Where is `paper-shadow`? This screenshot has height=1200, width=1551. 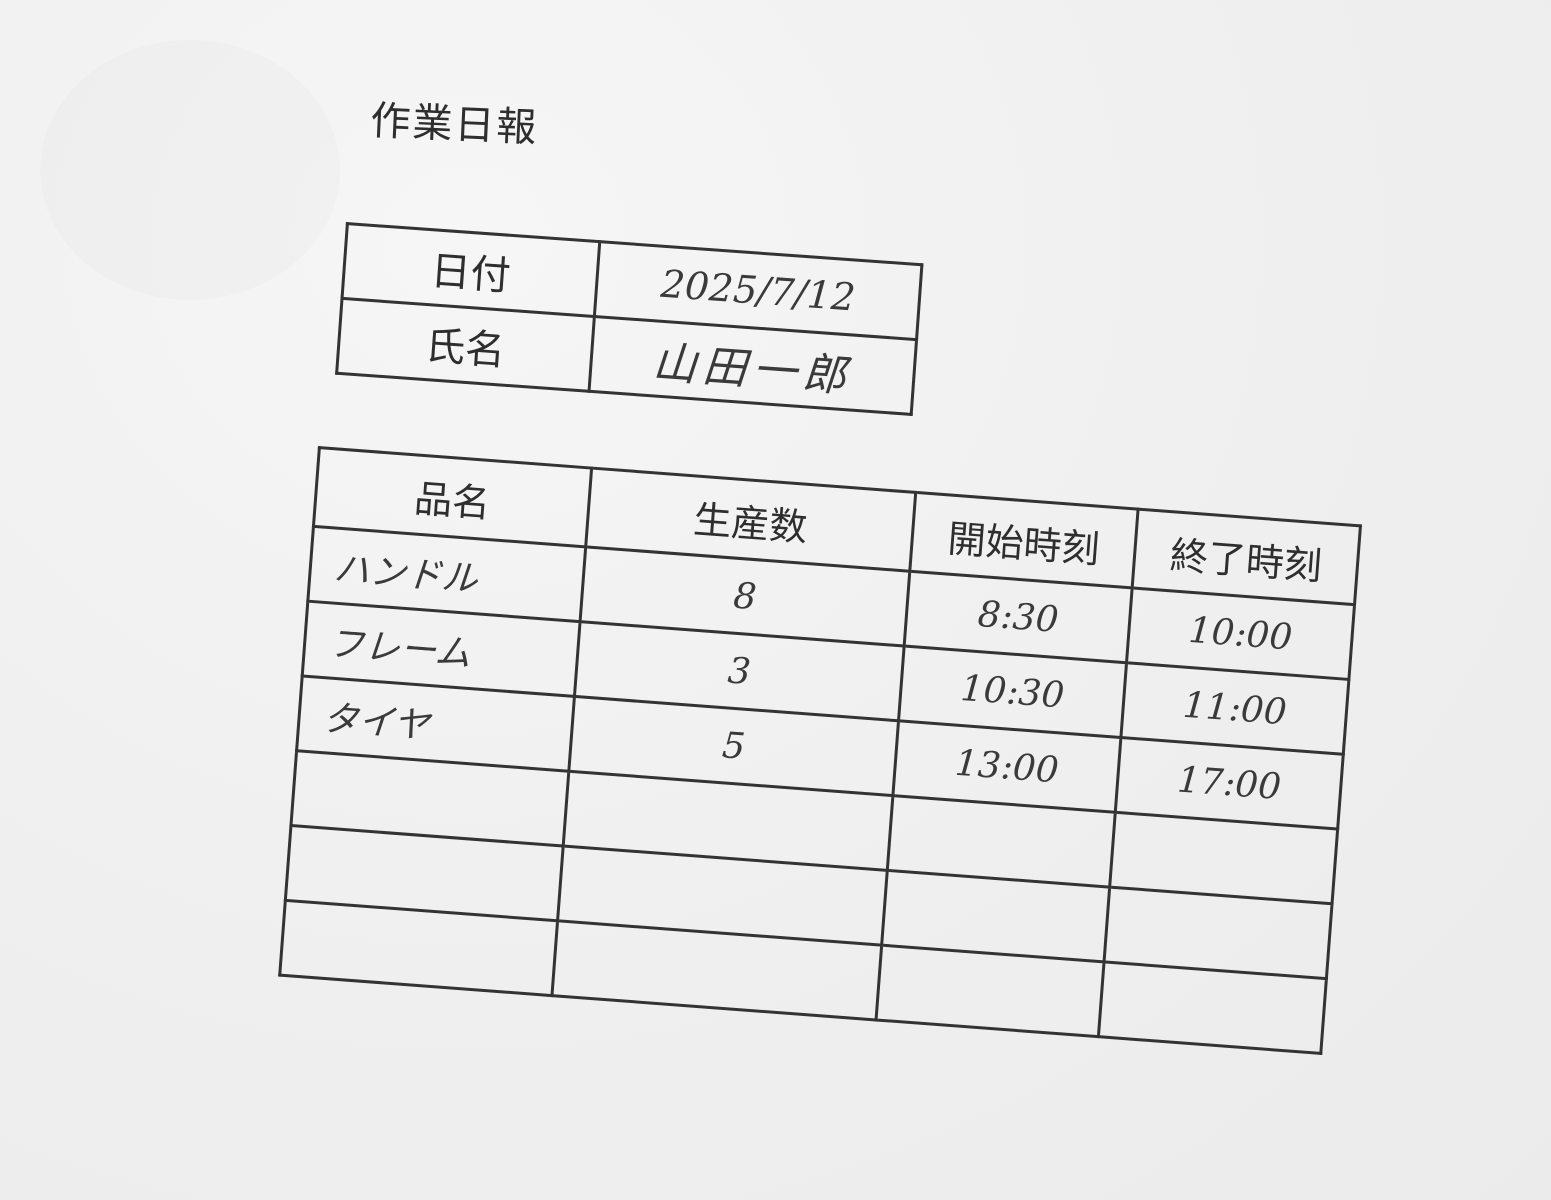
paper-shadow is located at coordinates (190, 170).